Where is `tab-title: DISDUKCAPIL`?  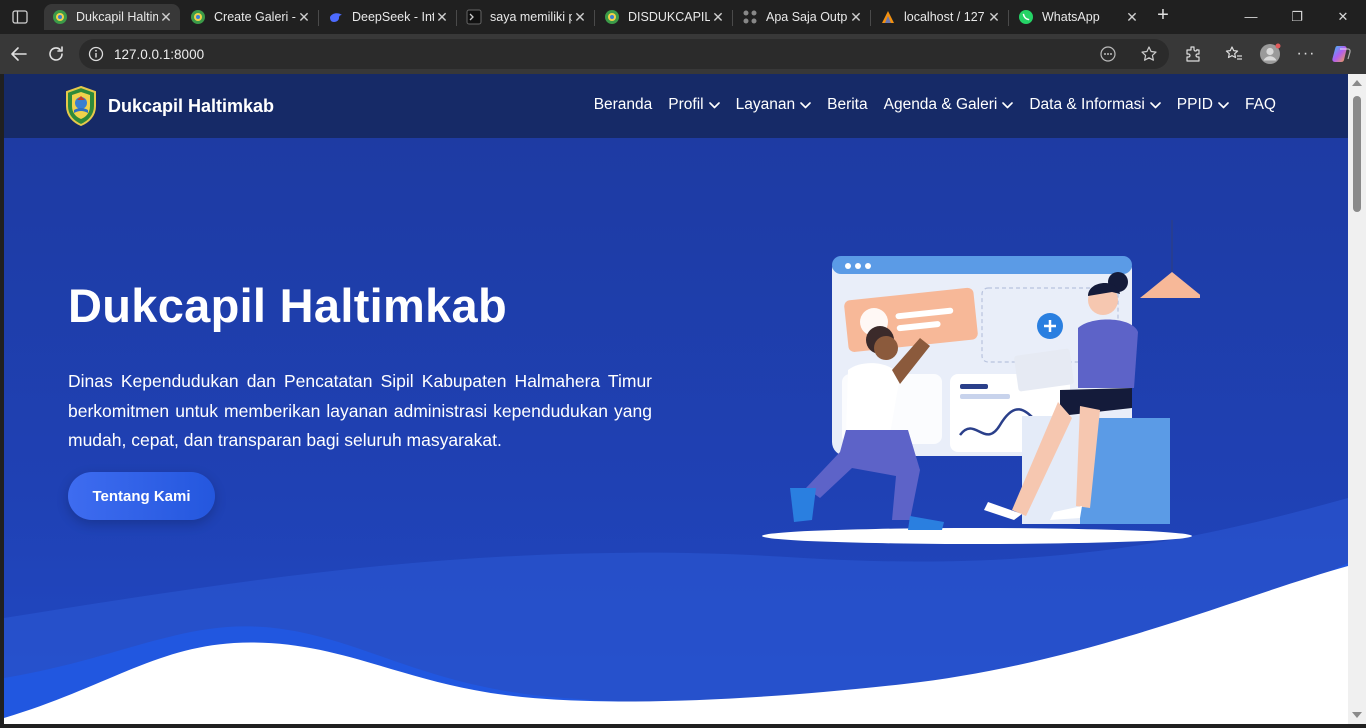
tab-title: DISDUKCAPIL is located at coordinates (669, 17).